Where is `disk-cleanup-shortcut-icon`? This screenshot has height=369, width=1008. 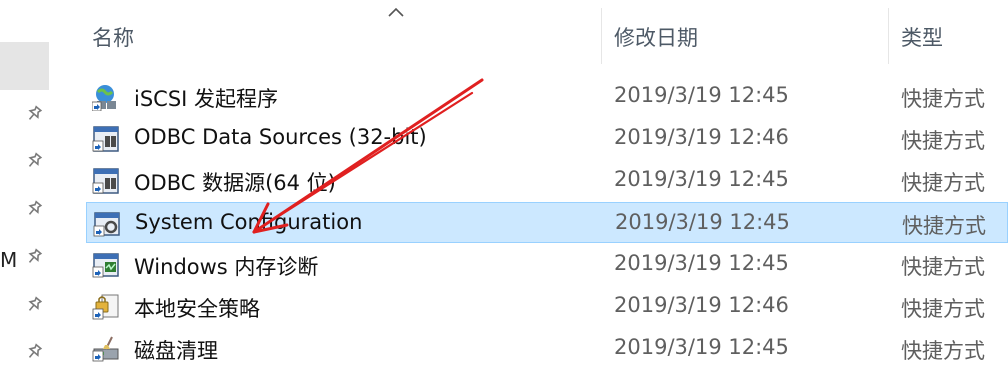 disk-cleanup-shortcut-icon is located at coordinates (105, 349).